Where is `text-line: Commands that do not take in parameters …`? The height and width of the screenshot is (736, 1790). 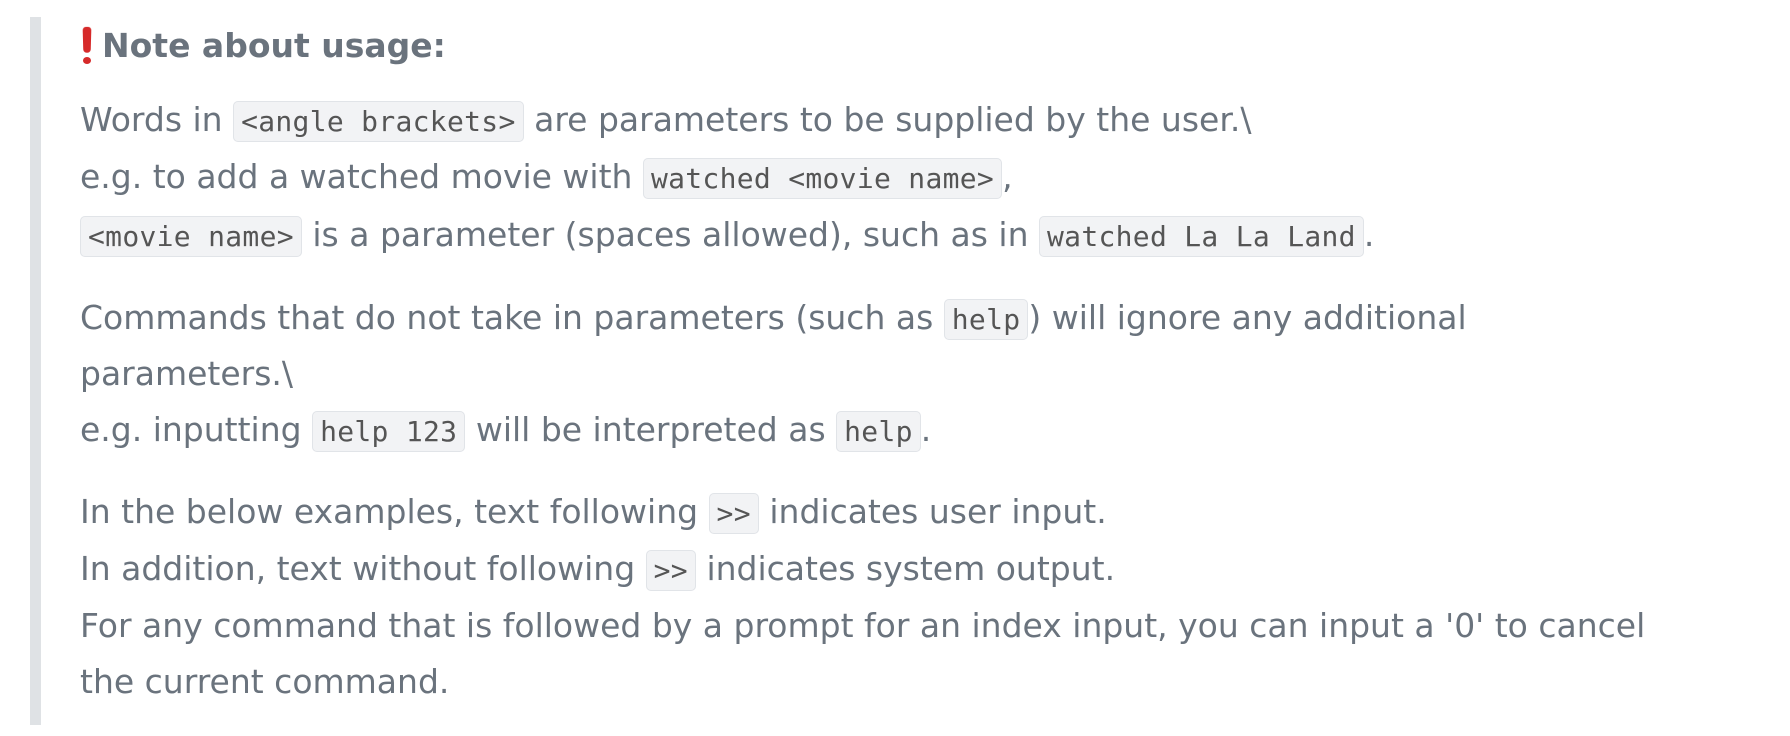 text-line: Commands that do not take in parameters … is located at coordinates (860, 318).